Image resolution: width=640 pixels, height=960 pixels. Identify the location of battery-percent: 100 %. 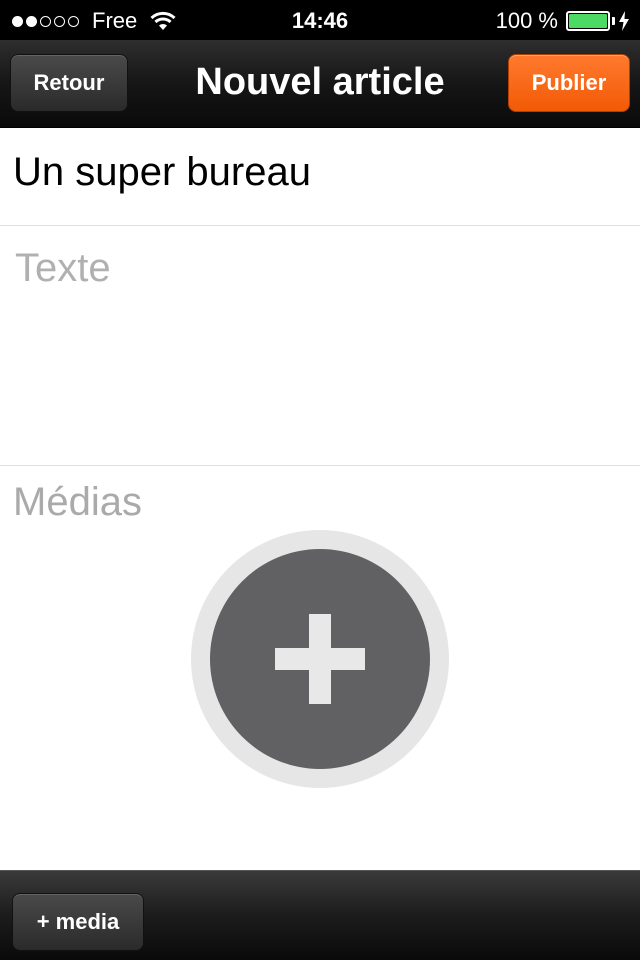
(526, 20).